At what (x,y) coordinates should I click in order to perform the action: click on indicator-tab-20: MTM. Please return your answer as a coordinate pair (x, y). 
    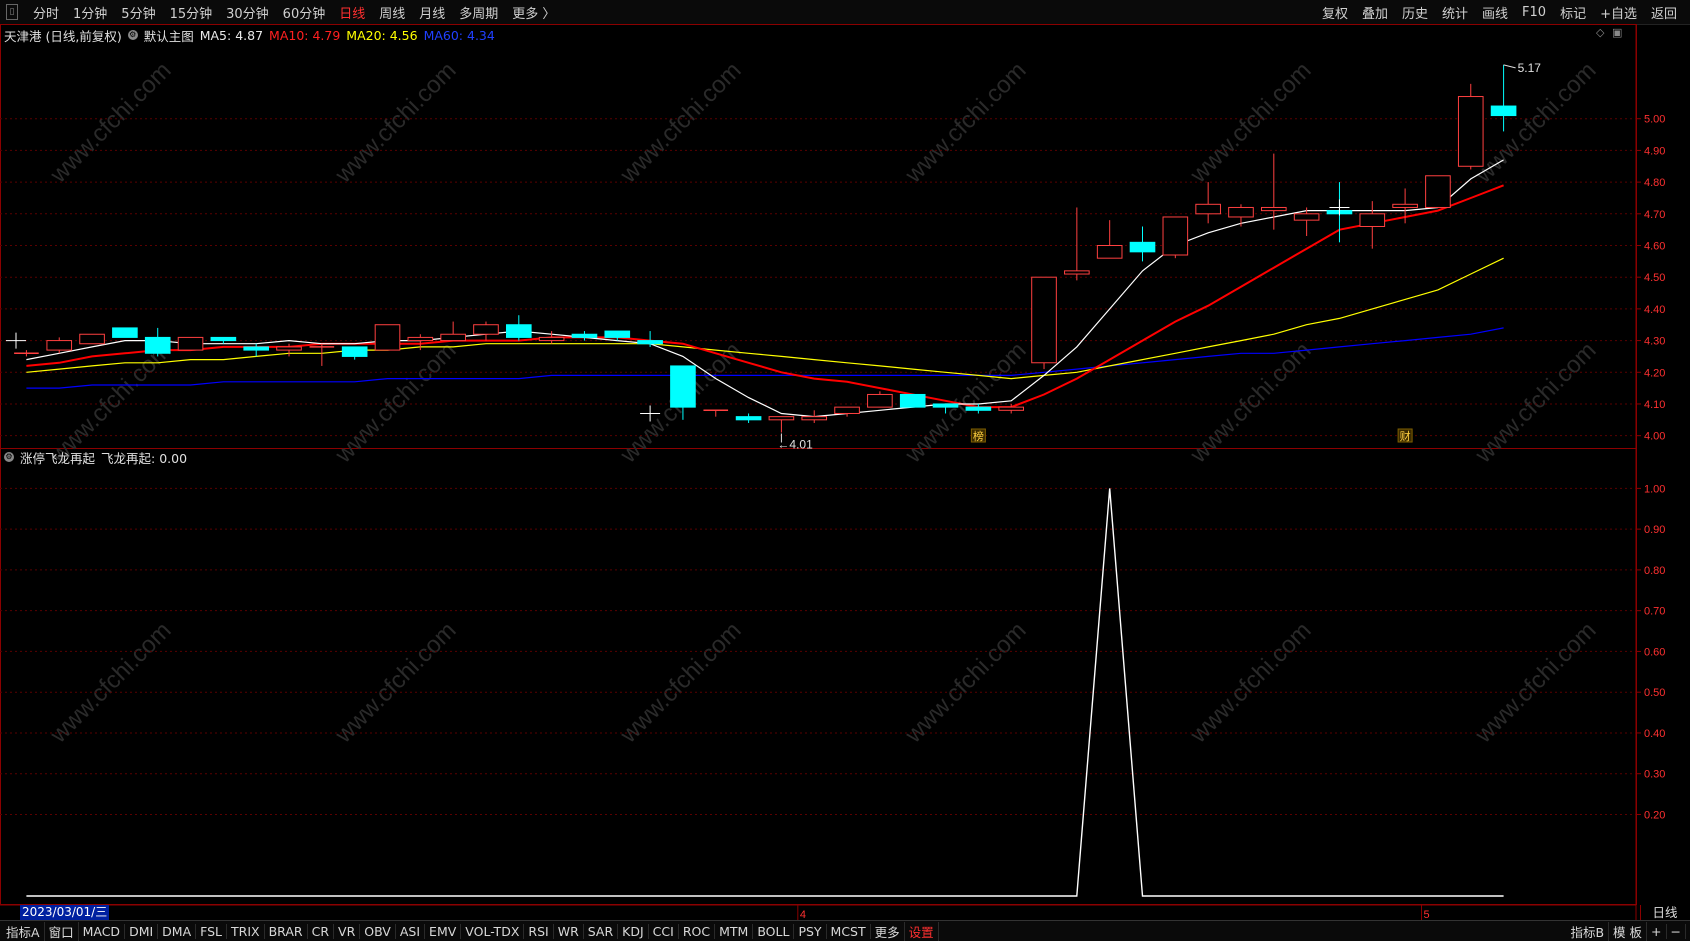
    Looking at the image, I should click on (734, 931).